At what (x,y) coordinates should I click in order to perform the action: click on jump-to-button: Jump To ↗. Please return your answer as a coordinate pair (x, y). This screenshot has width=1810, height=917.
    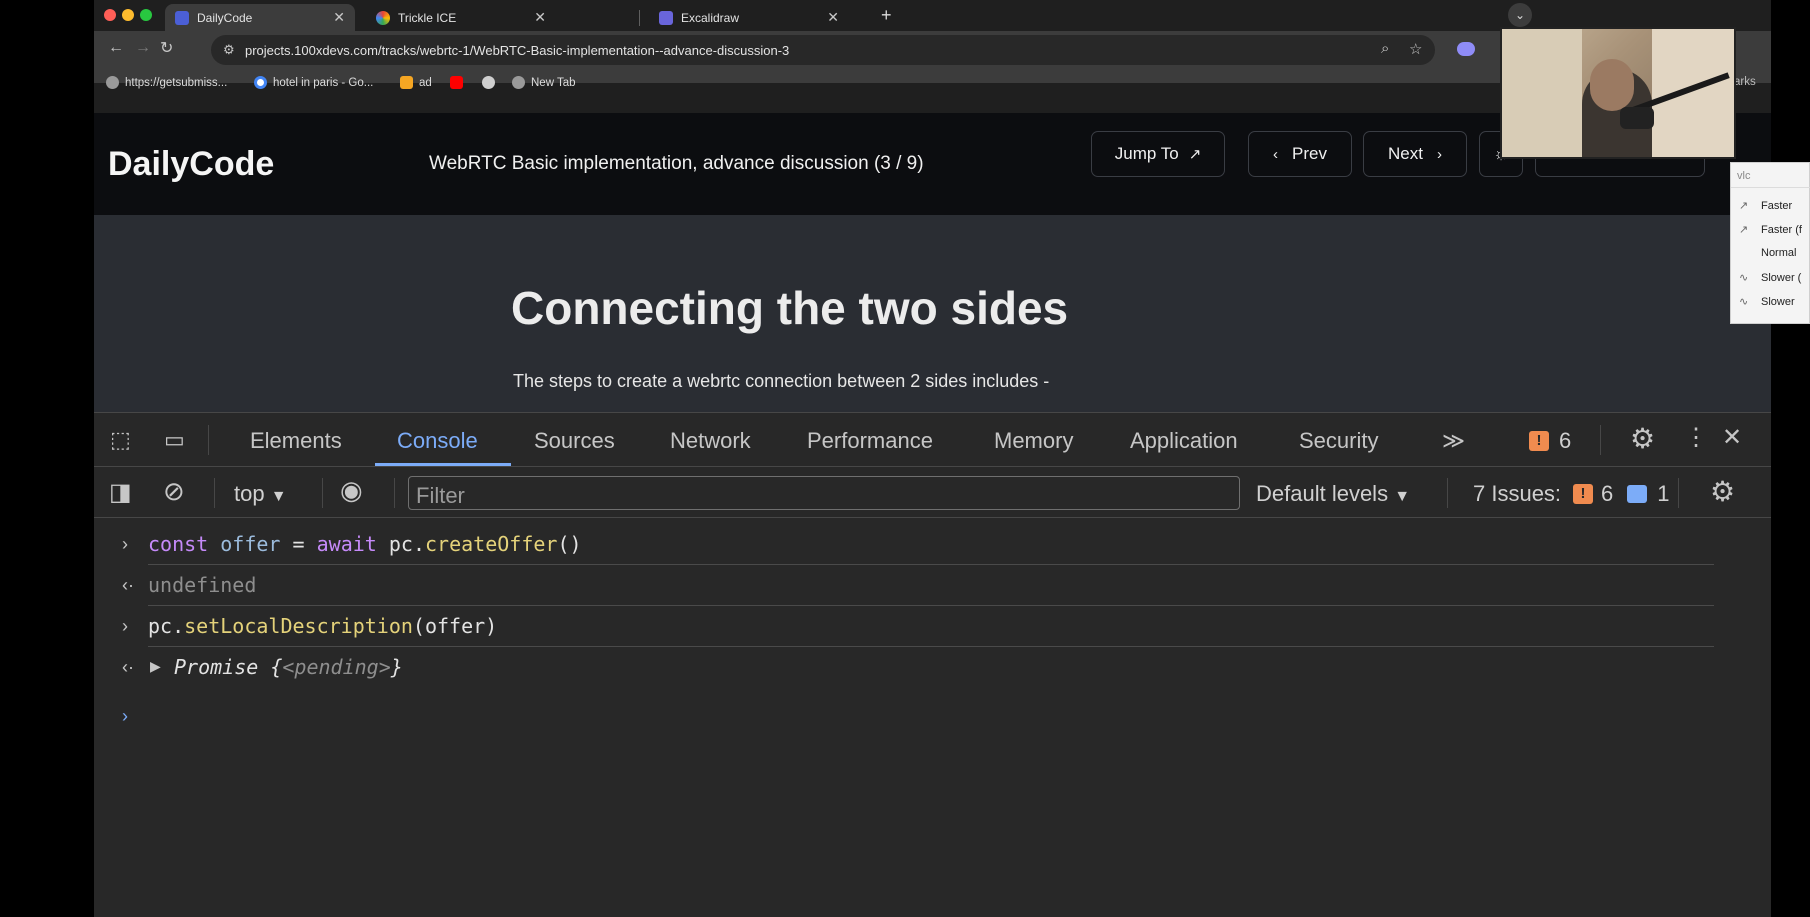
    Looking at the image, I should click on (1158, 154).